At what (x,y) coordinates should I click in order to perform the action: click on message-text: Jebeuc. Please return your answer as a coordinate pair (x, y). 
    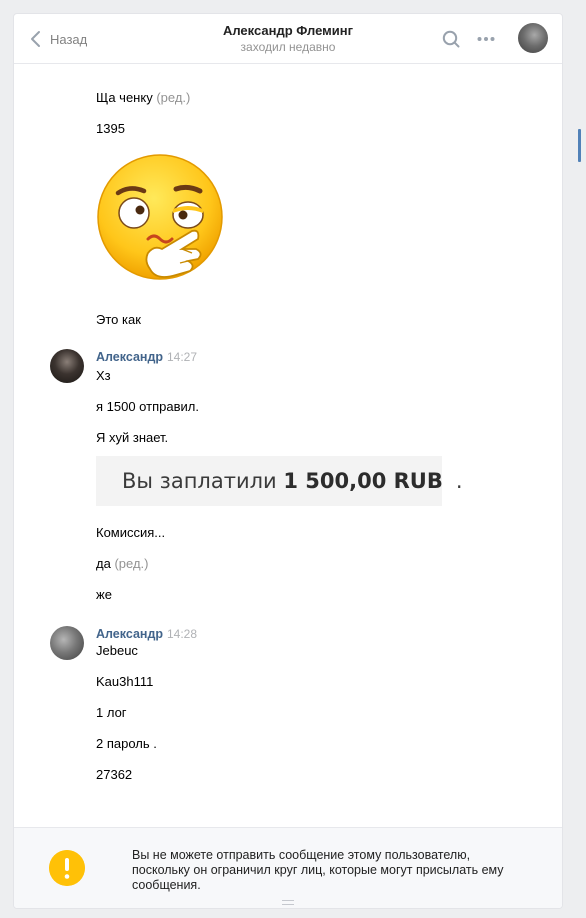
    Looking at the image, I should click on (117, 650).